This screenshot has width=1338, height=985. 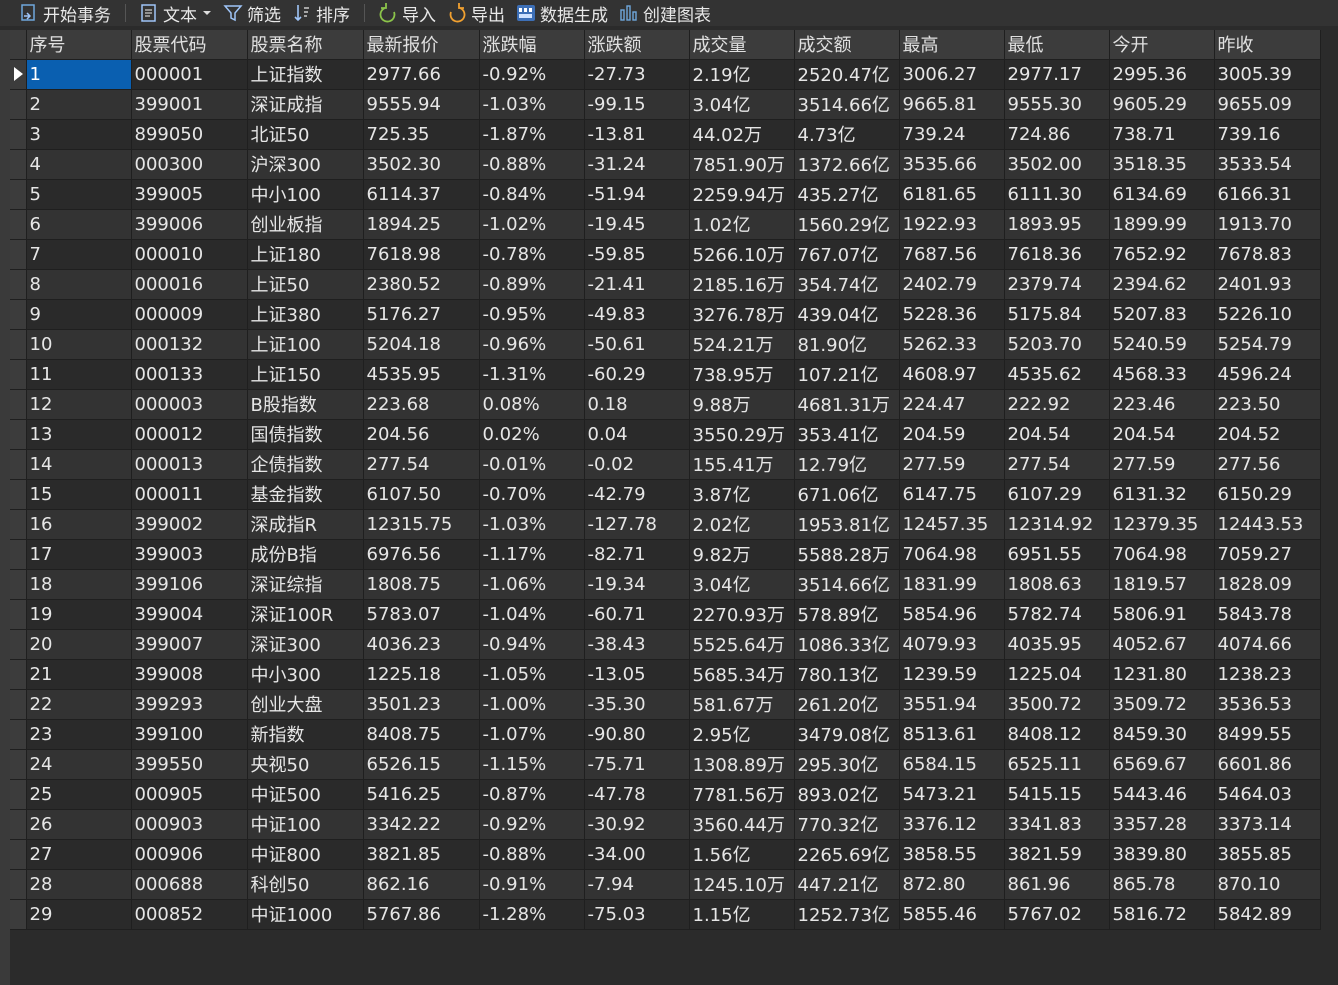 What do you see at coordinates (637, 404) in the screenshot?
I see `table-cell: 0.18` at bounding box center [637, 404].